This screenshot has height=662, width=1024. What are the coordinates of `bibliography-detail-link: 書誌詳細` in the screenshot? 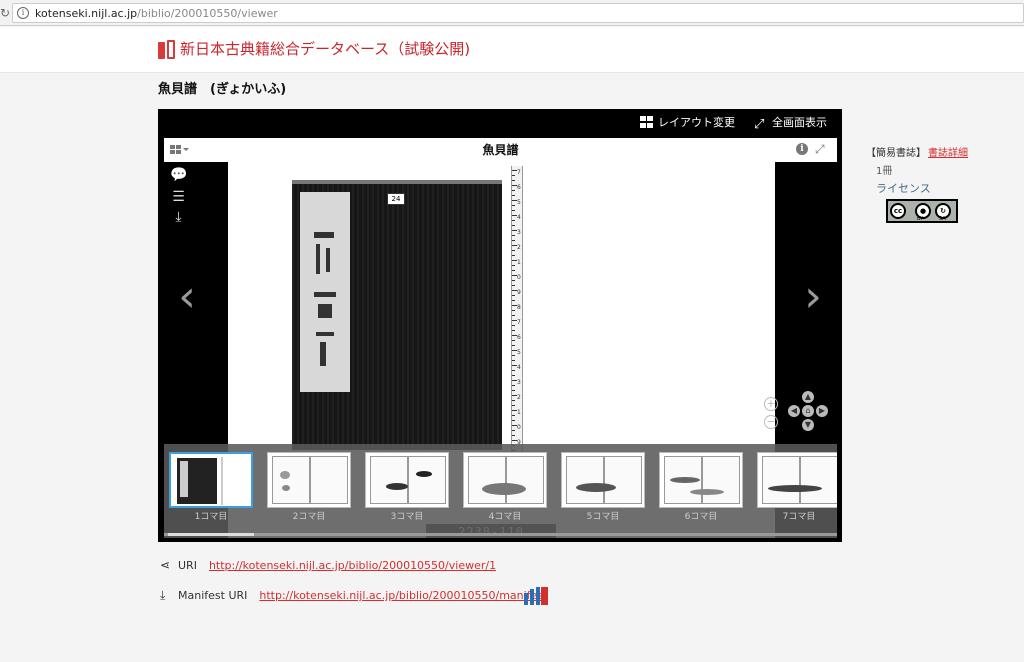 It's located at (948, 154).